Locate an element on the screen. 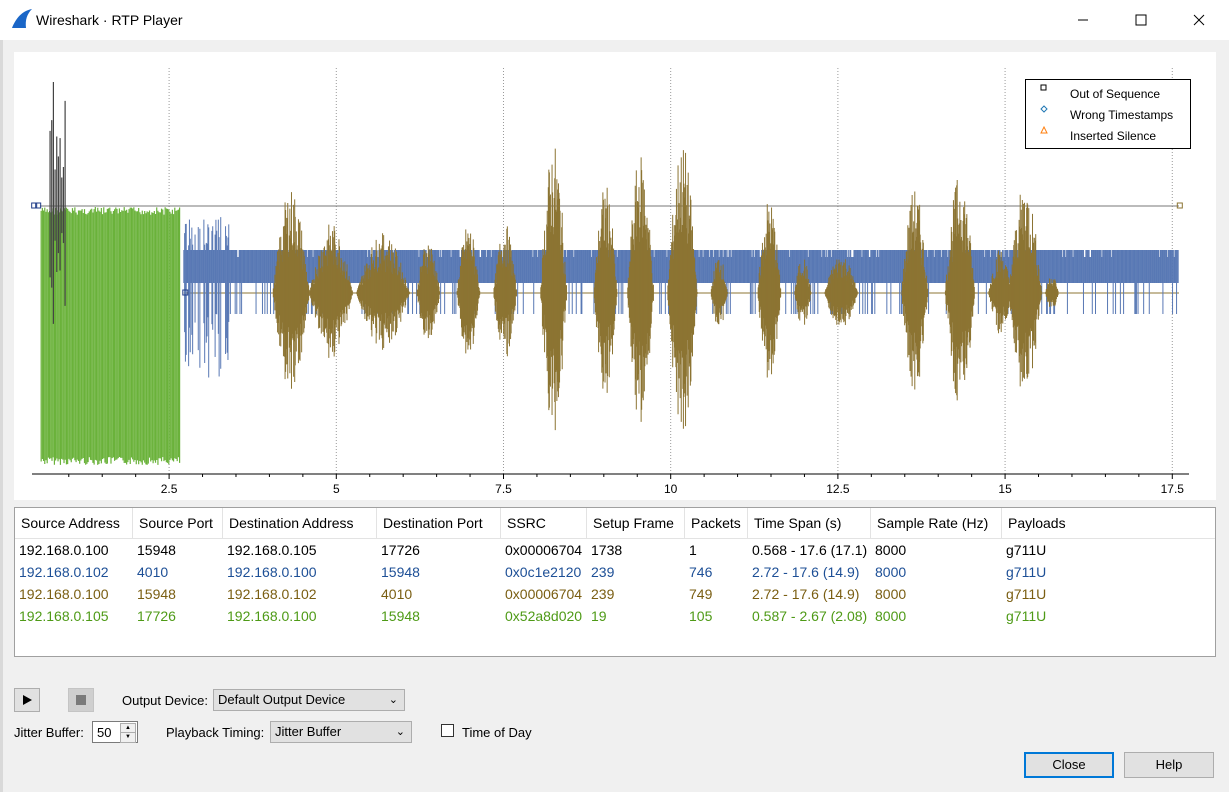 The width and height of the screenshot is (1229, 792). help-button: Help is located at coordinates (1169, 765).